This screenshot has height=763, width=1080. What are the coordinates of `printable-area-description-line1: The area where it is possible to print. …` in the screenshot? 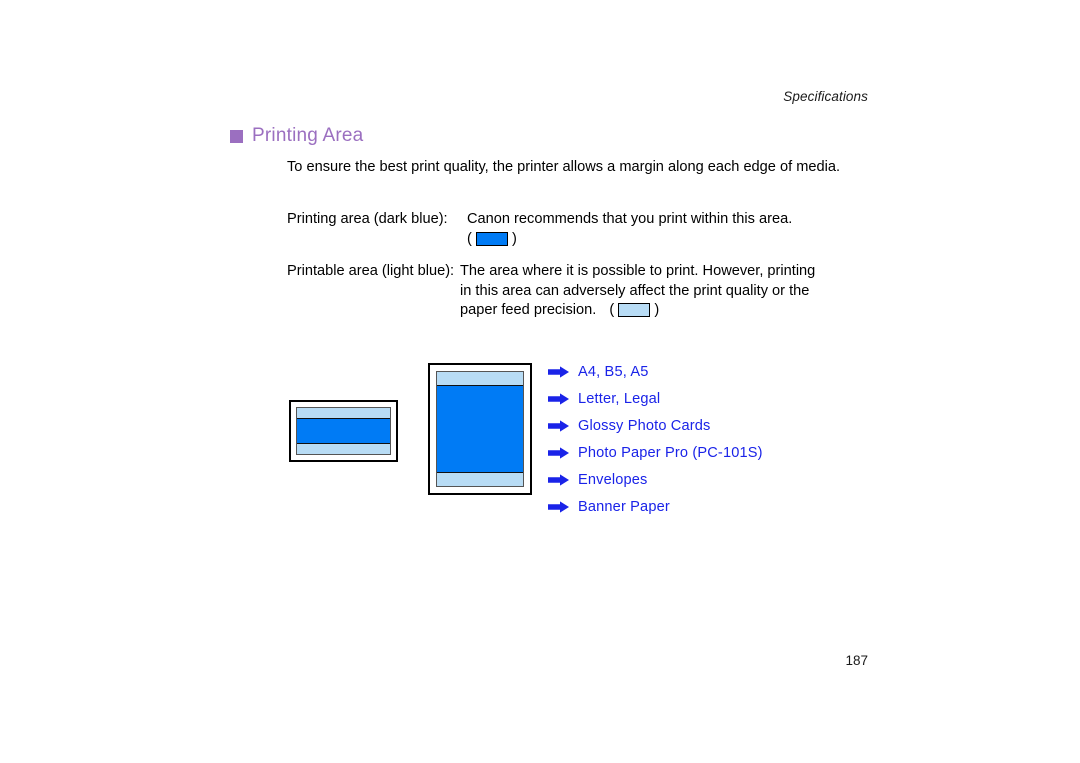 It's located at (638, 271).